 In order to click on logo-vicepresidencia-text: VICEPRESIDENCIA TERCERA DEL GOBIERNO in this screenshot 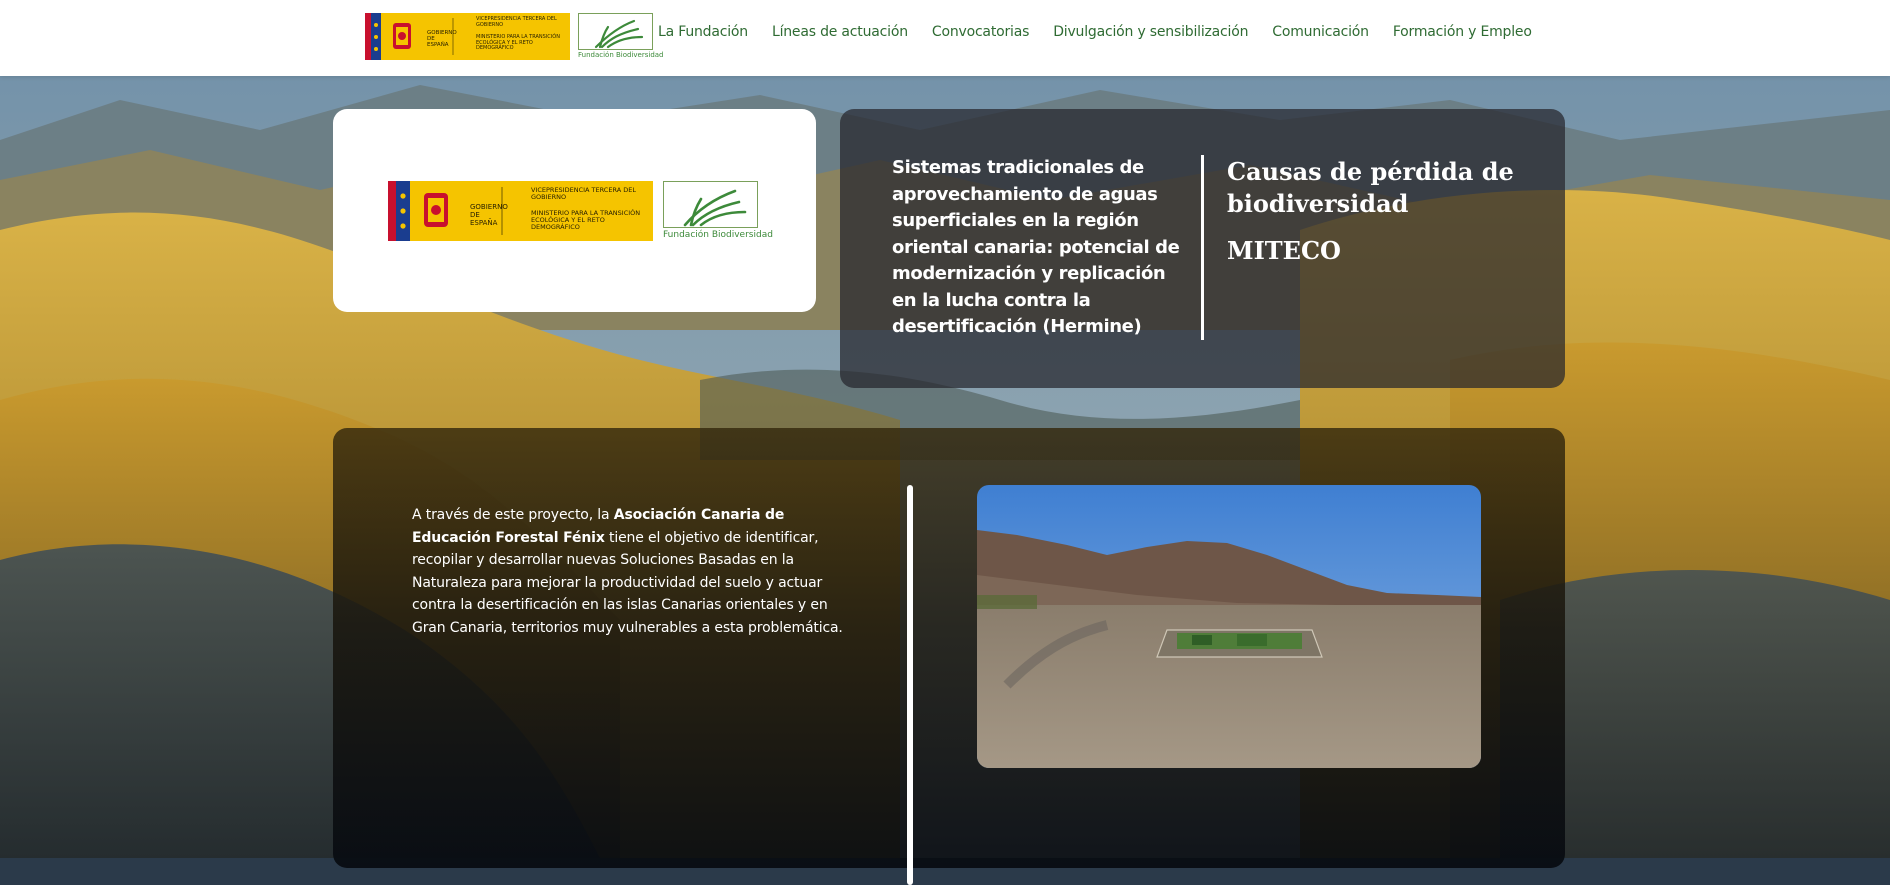, I will do `click(516, 22)`.